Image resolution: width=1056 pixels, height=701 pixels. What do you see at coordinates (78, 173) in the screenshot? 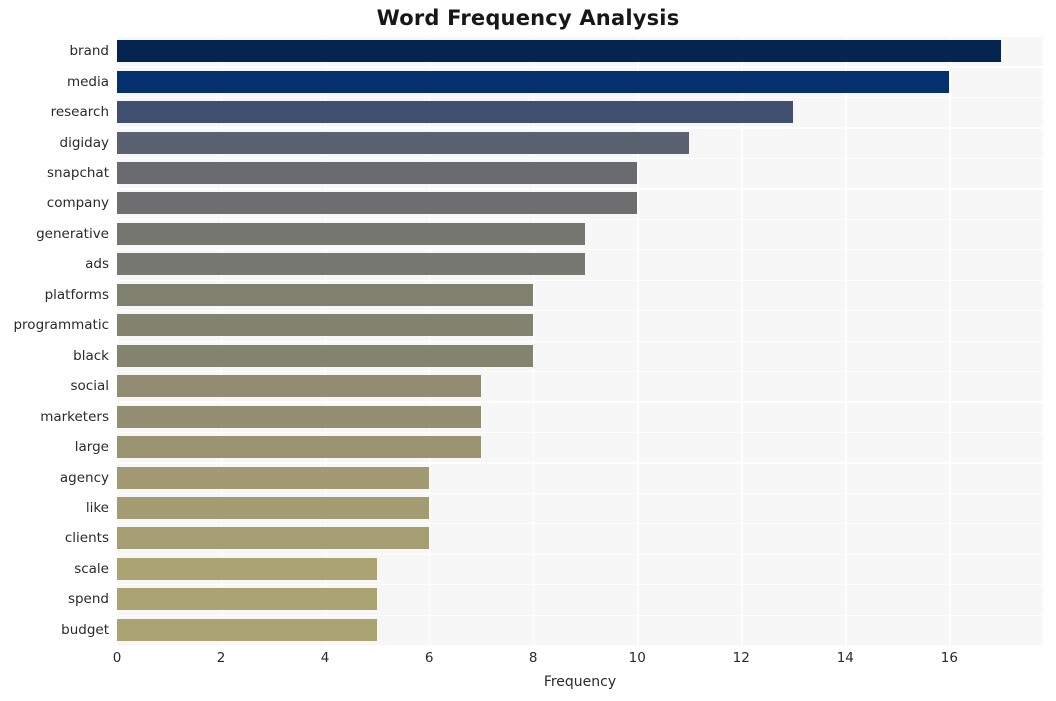
I see `y-tick-label: snapchat` at bounding box center [78, 173].